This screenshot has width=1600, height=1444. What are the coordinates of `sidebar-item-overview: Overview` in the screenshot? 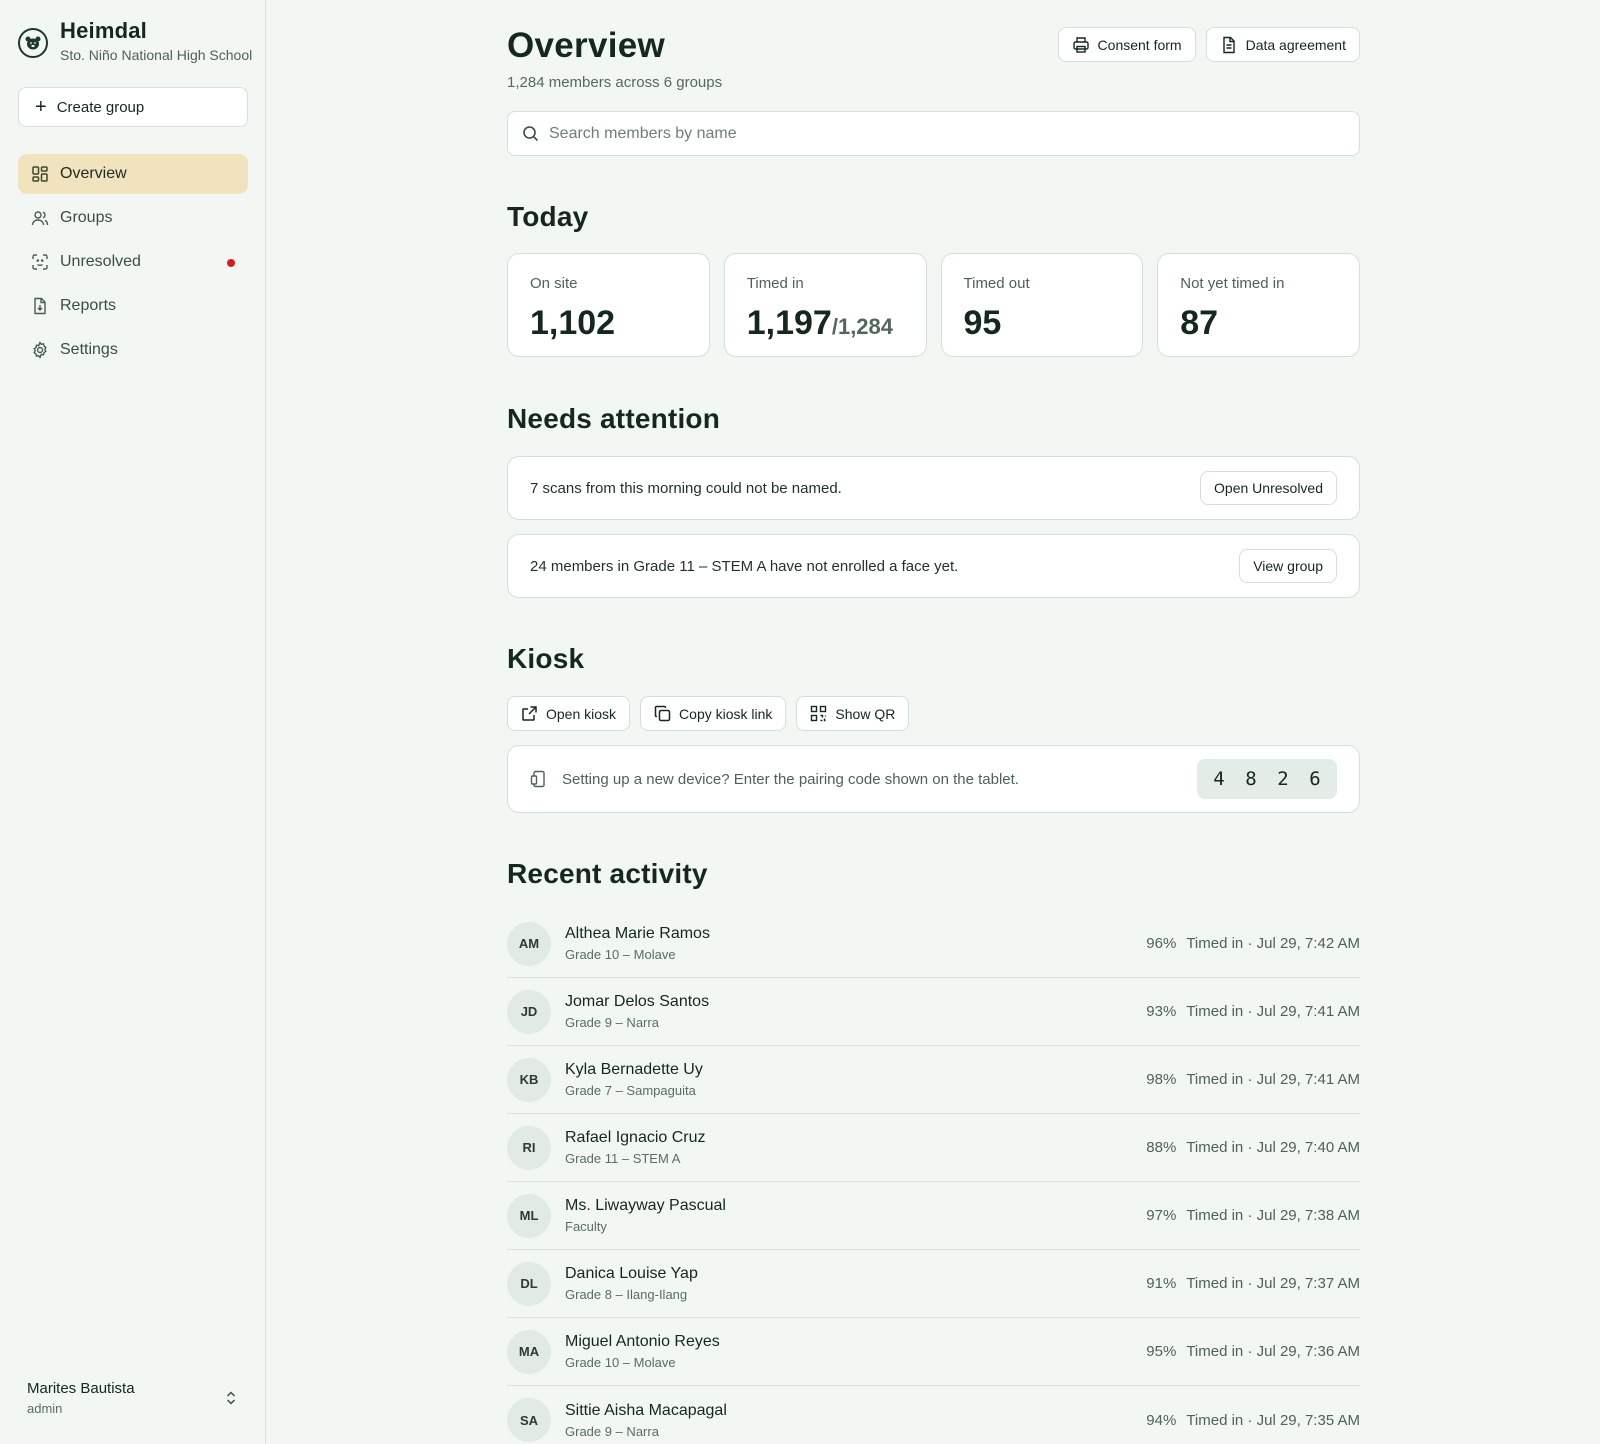 It's located at (133, 174).